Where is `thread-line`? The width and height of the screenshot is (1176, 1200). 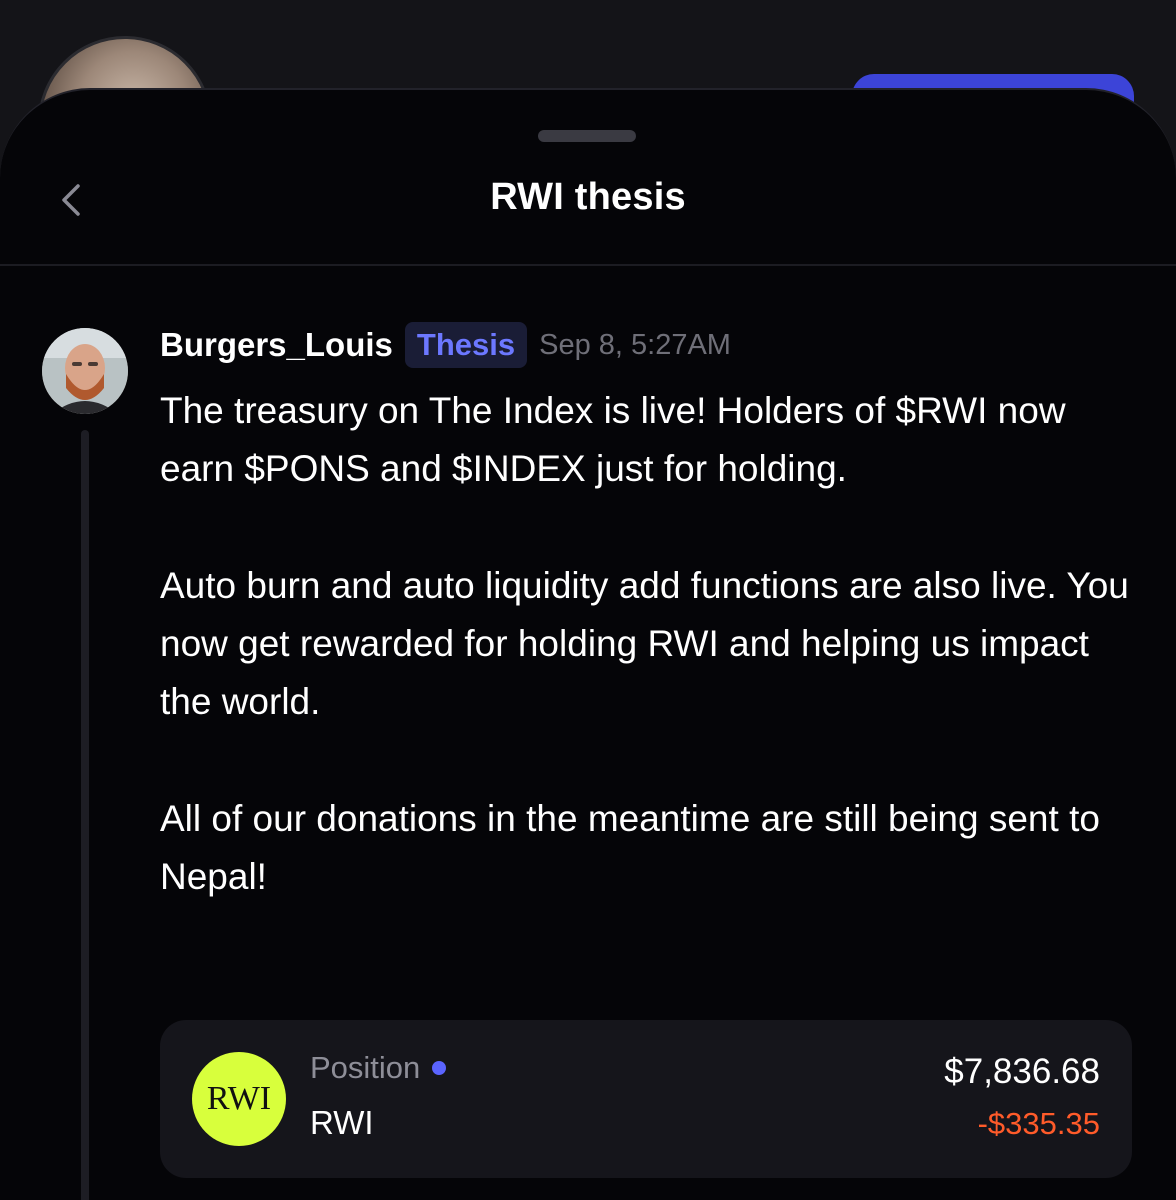 thread-line is located at coordinates (85, 815).